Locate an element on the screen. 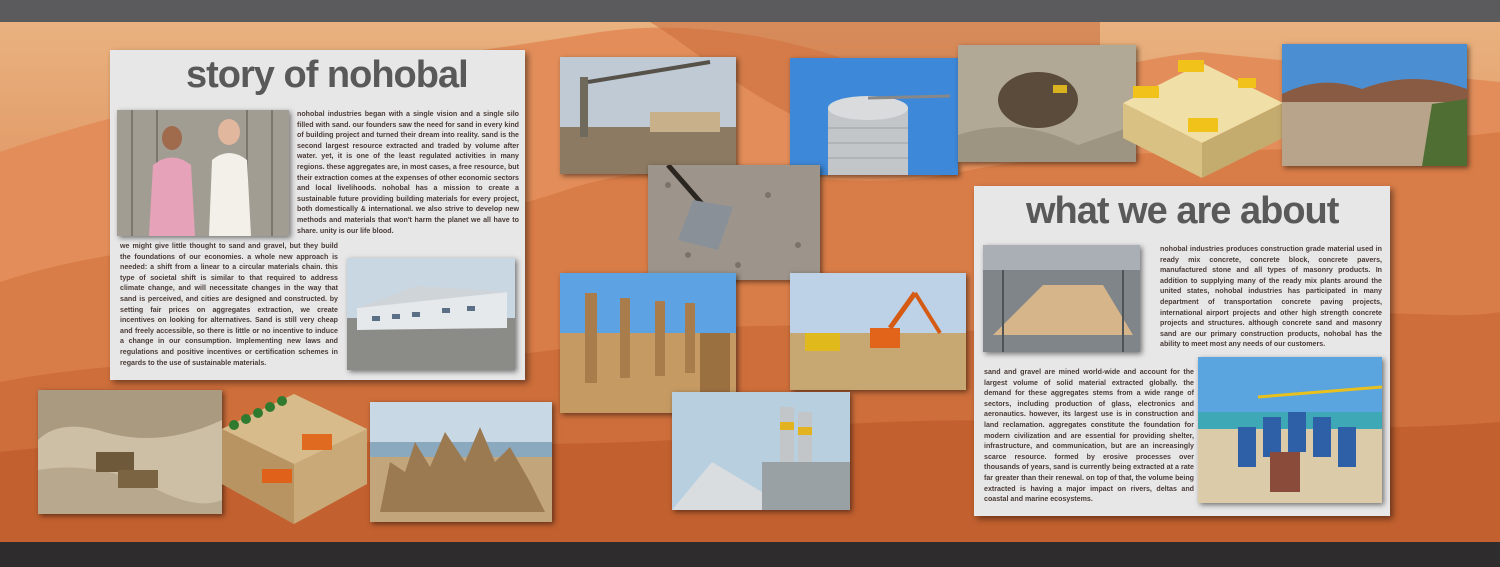 This screenshot has height=567, width=1500. founders-photo is located at coordinates (203, 173).